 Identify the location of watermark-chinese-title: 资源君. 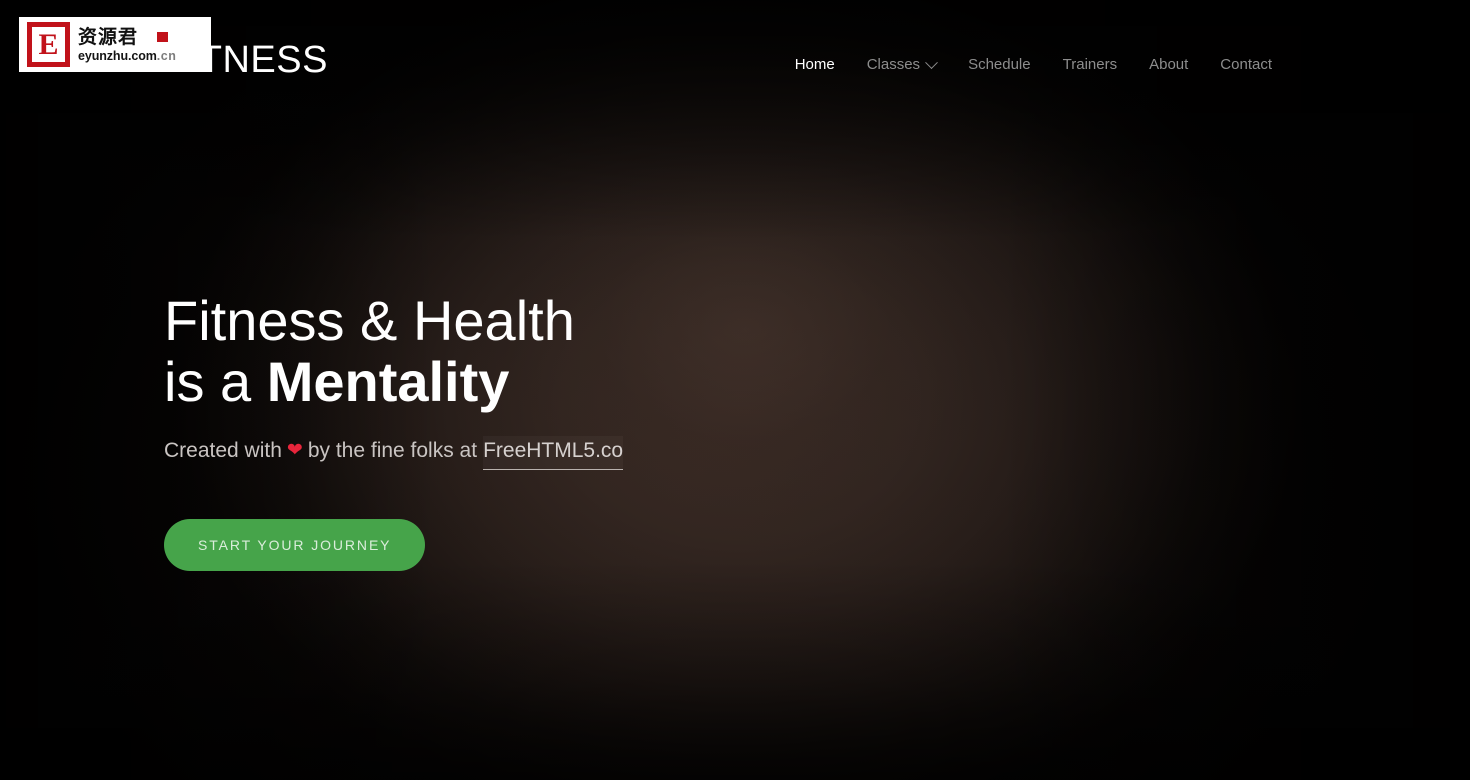
(142, 37).